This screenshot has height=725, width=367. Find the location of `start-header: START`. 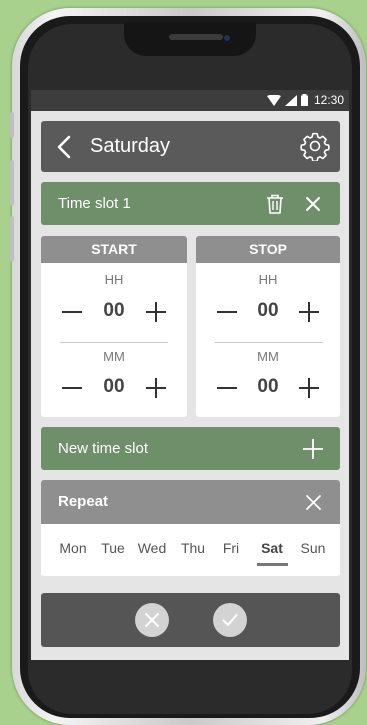

start-header: START is located at coordinates (114, 249).